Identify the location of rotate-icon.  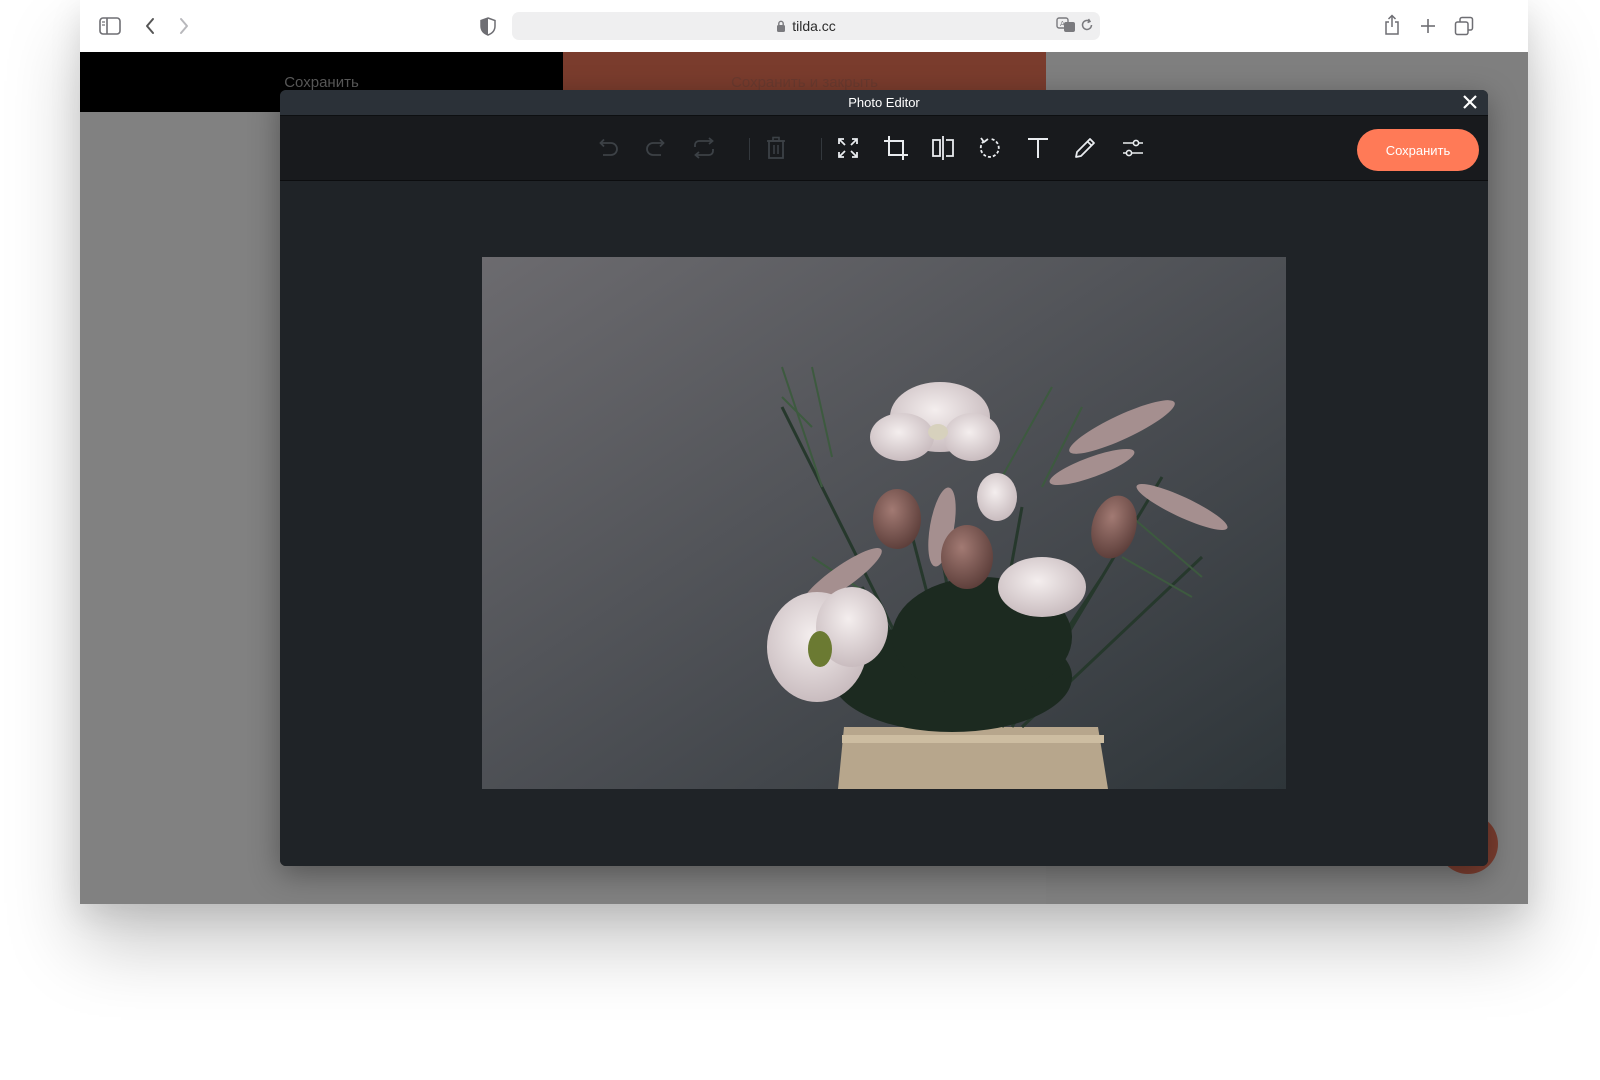
(991, 148).